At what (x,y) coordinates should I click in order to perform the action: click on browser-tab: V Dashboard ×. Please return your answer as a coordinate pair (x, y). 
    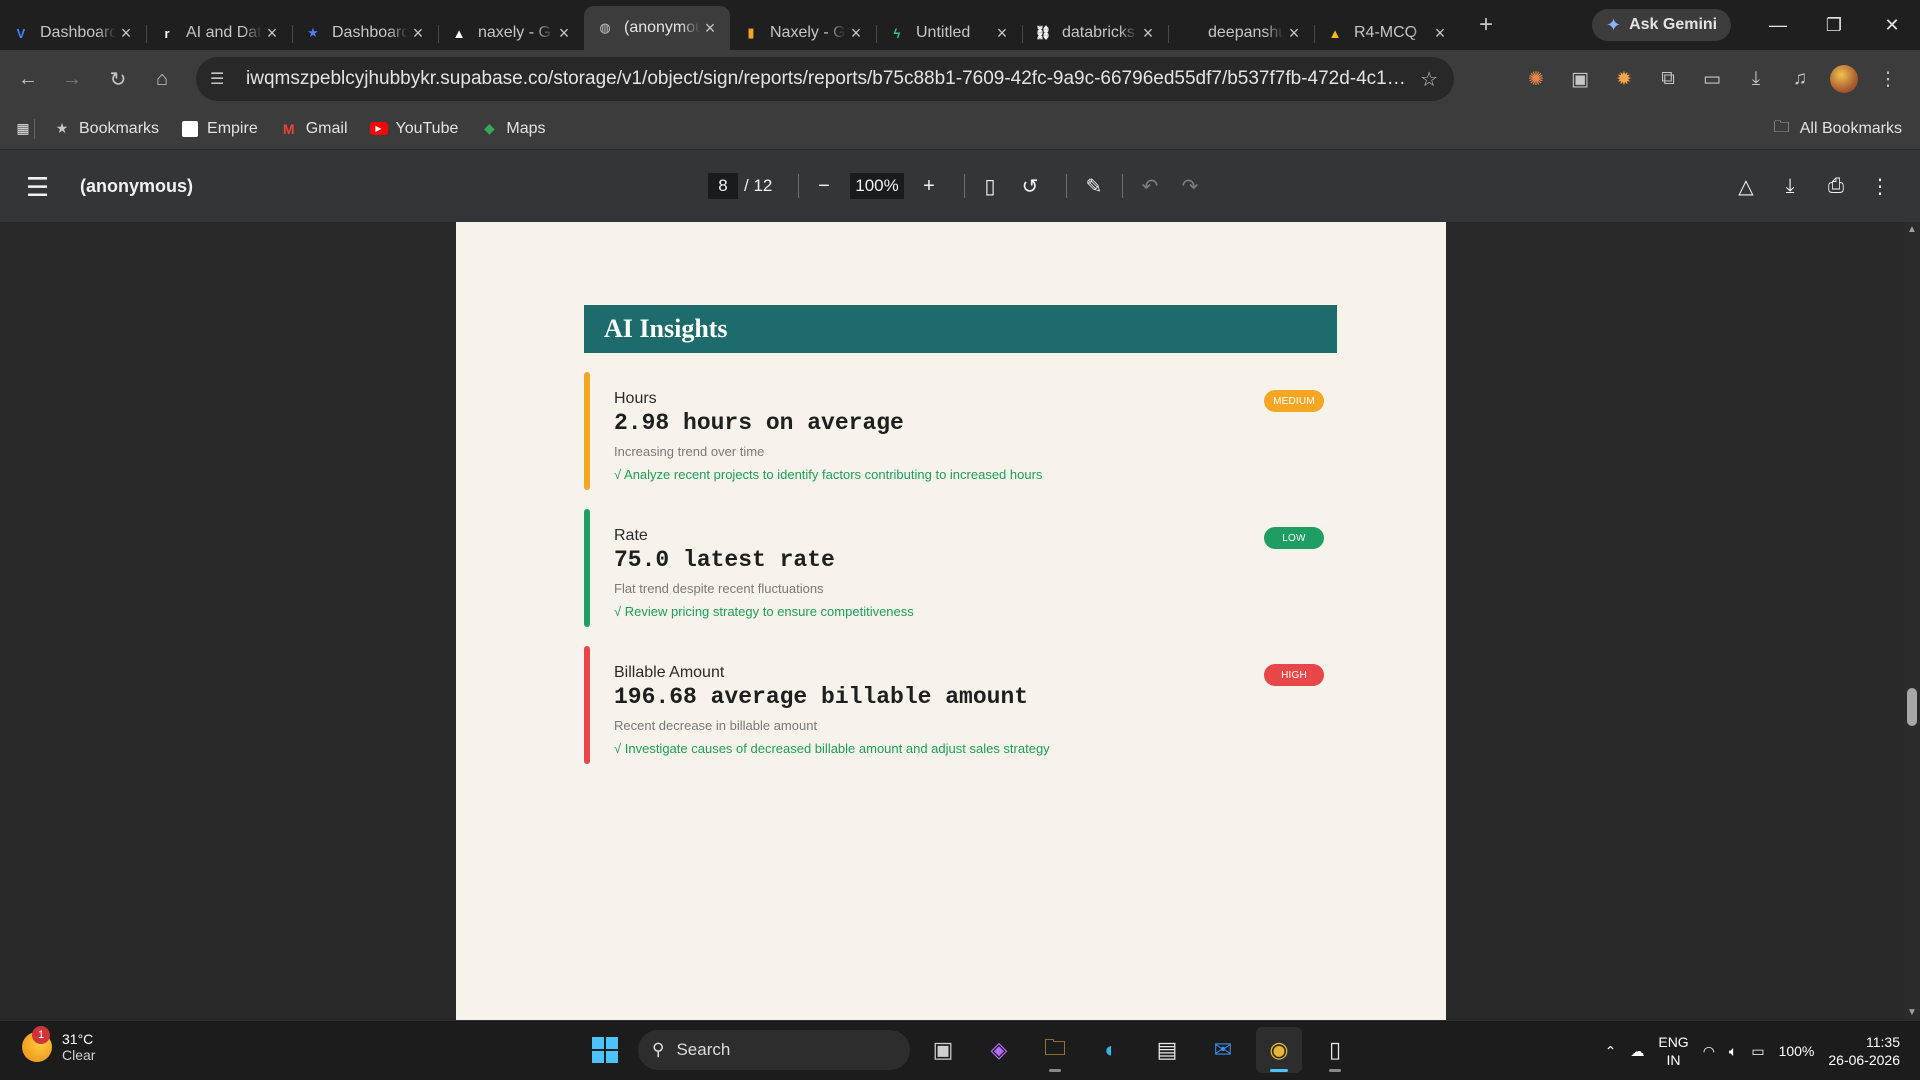
    Looking at the image, I should click on (73, 33).